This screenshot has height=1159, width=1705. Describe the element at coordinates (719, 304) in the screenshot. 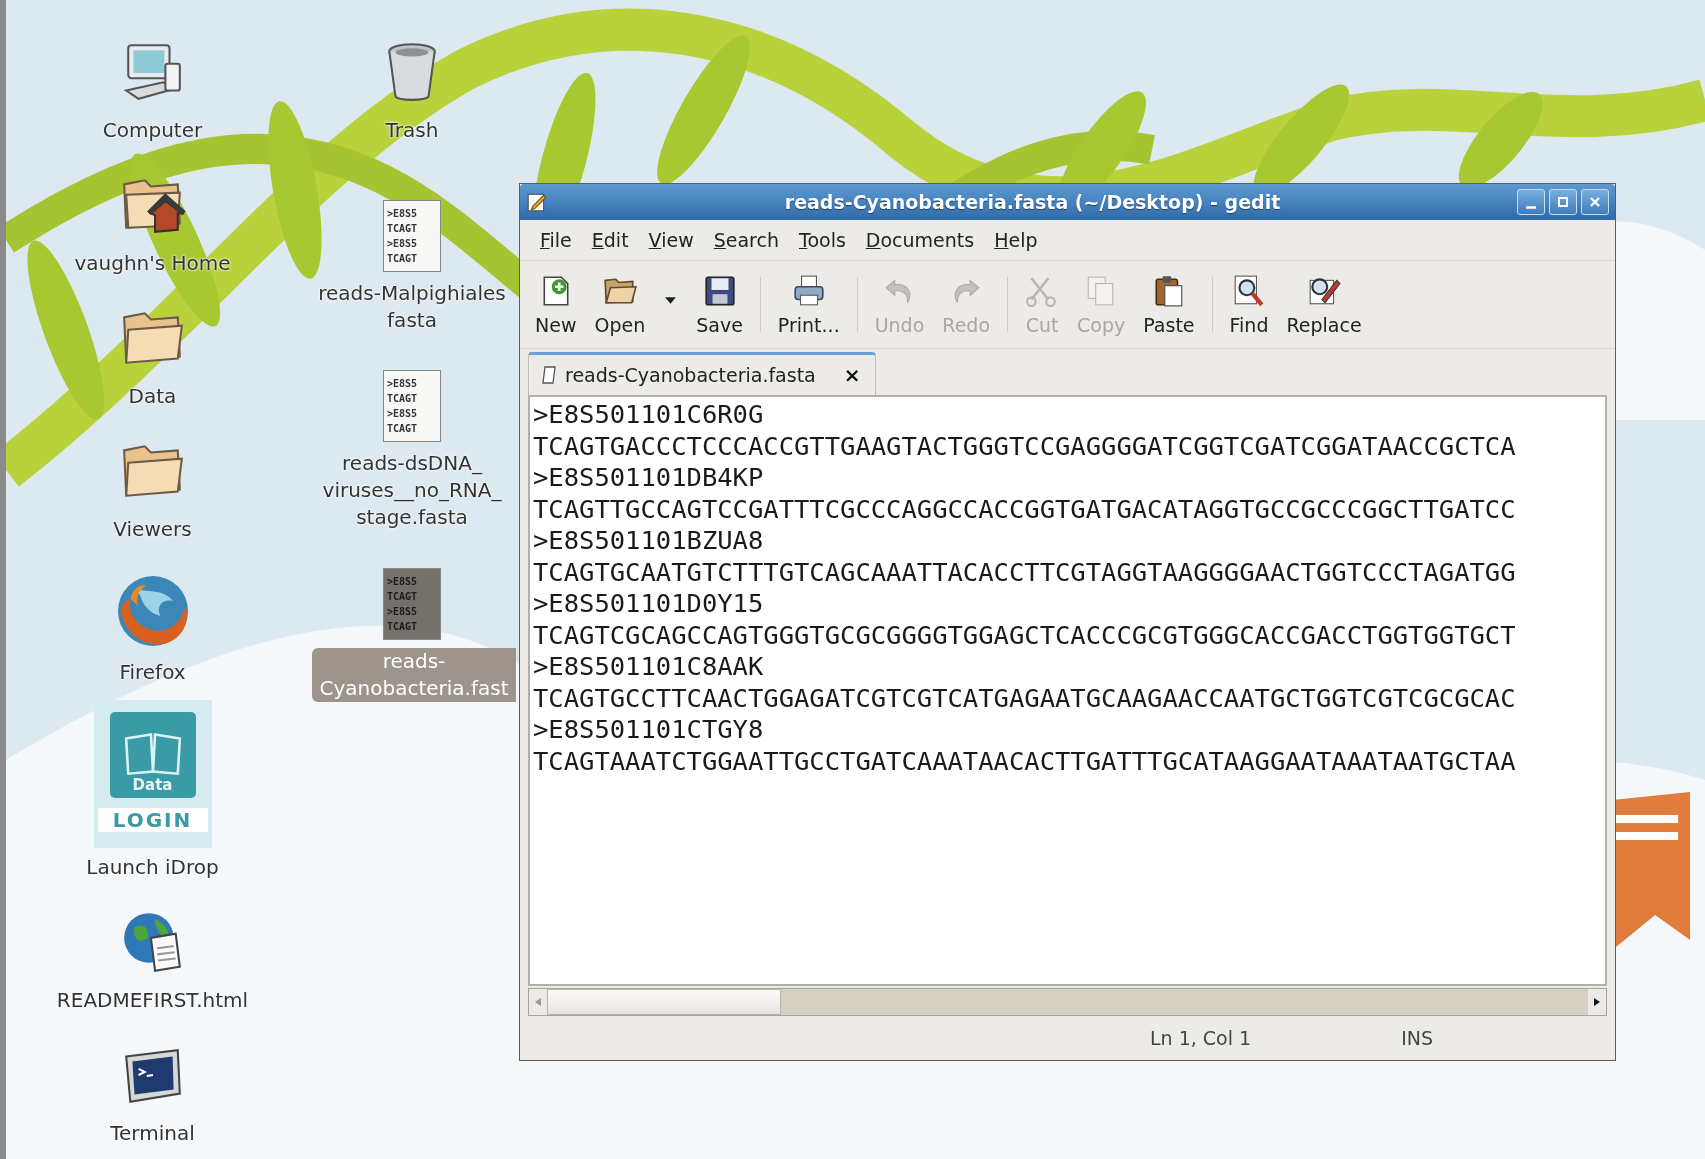

I see `toolbar-button: Save` at that location.